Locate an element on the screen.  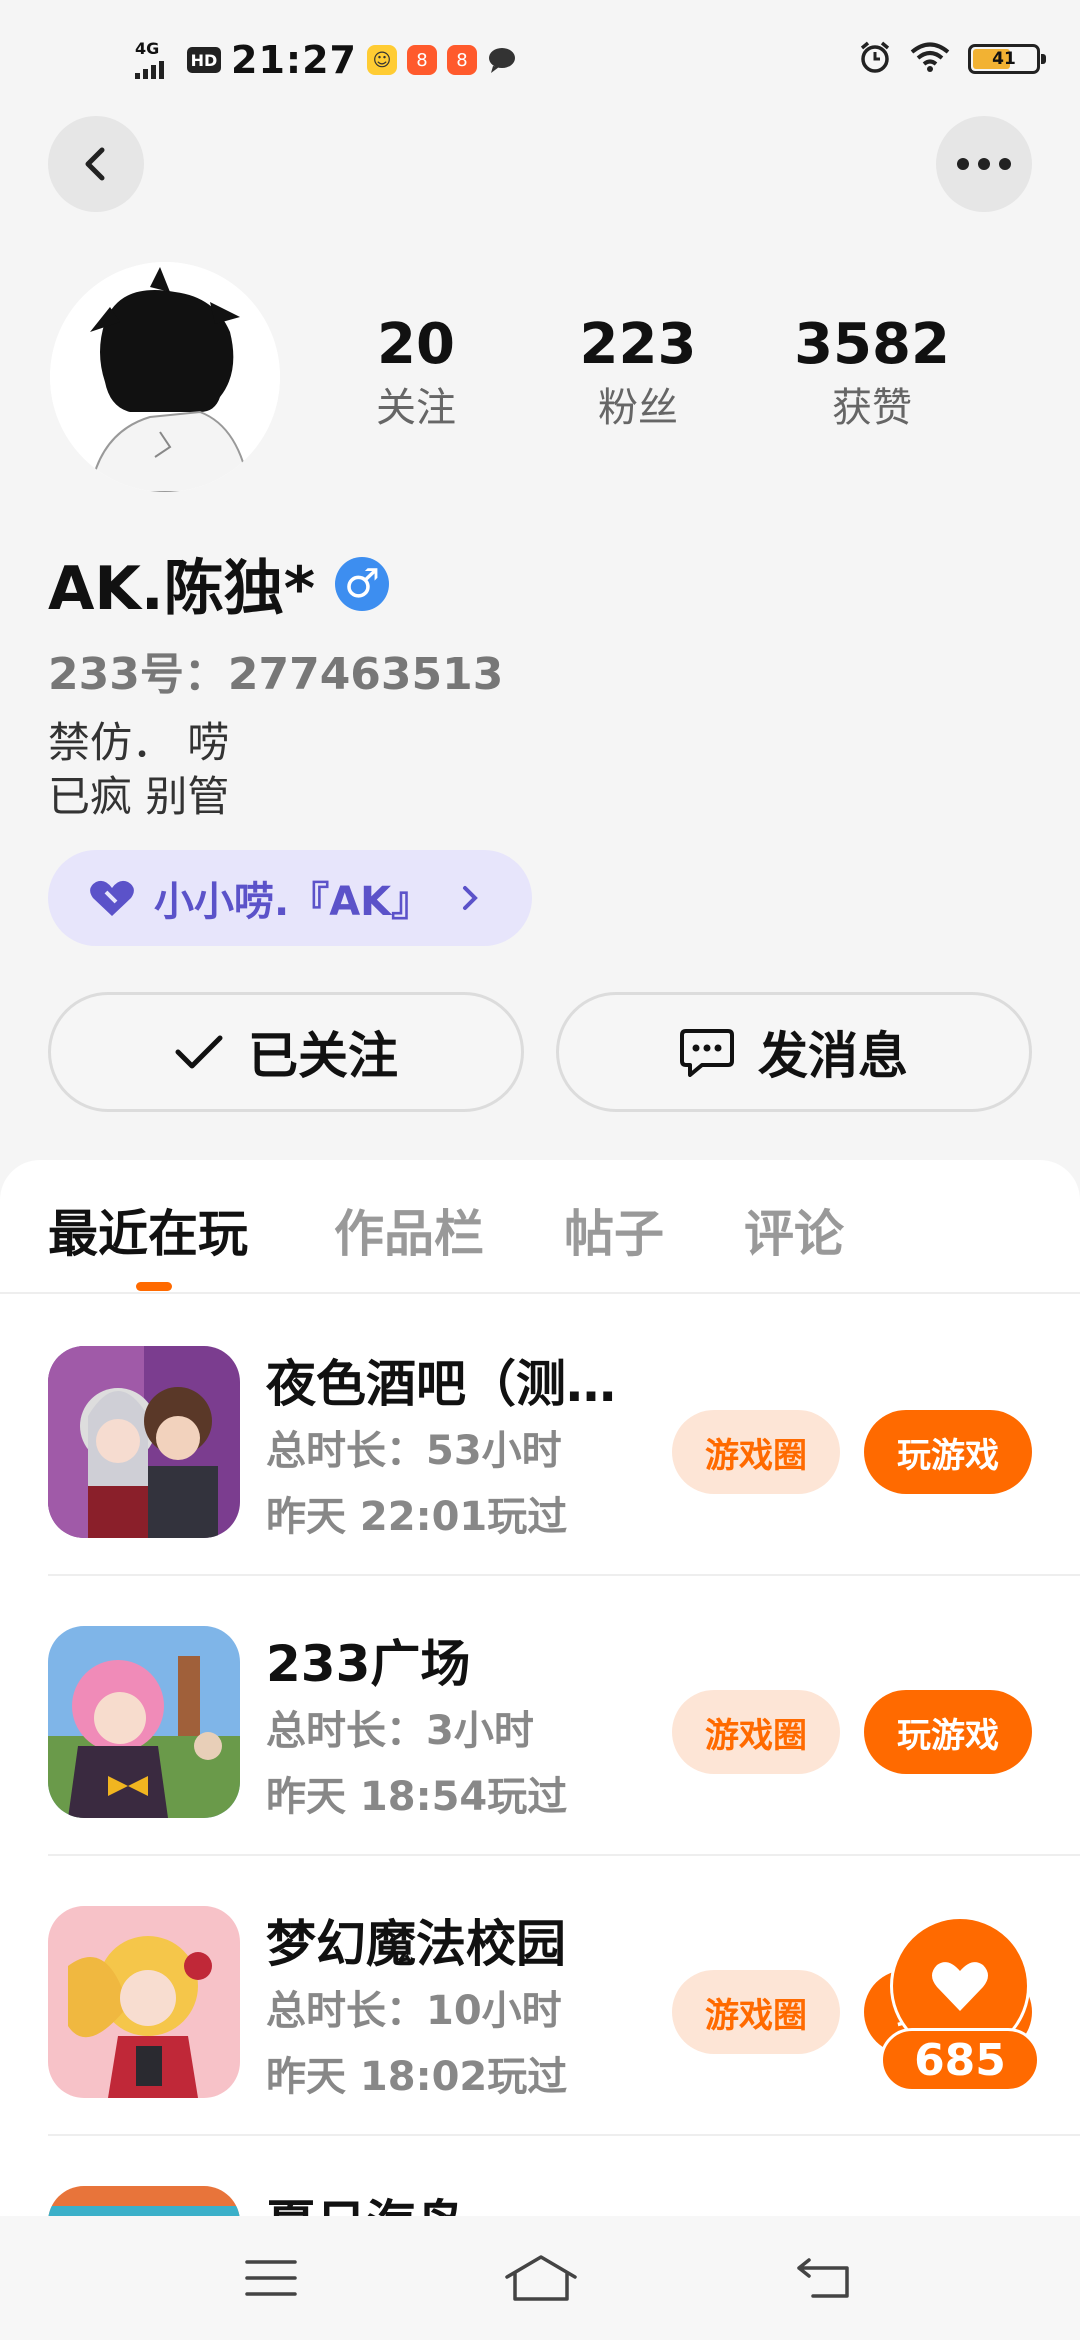
like-count: 685 is located at coordinates (960, 2060).